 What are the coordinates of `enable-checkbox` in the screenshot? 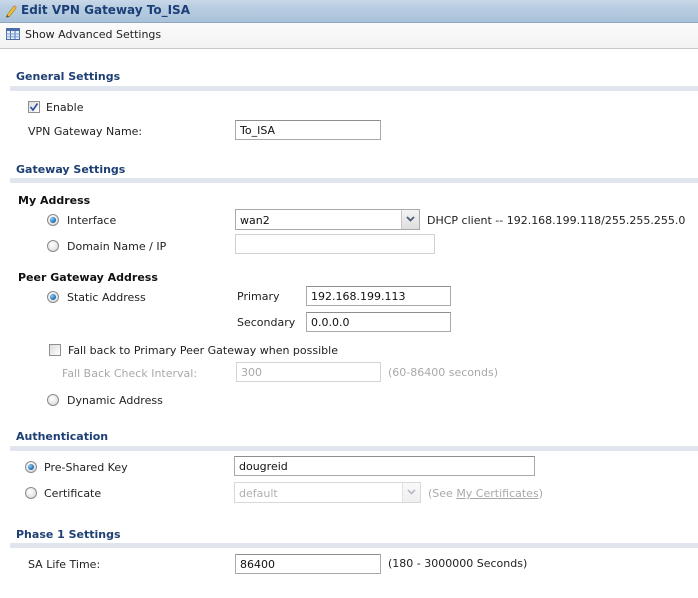 It's located at (34, 107).